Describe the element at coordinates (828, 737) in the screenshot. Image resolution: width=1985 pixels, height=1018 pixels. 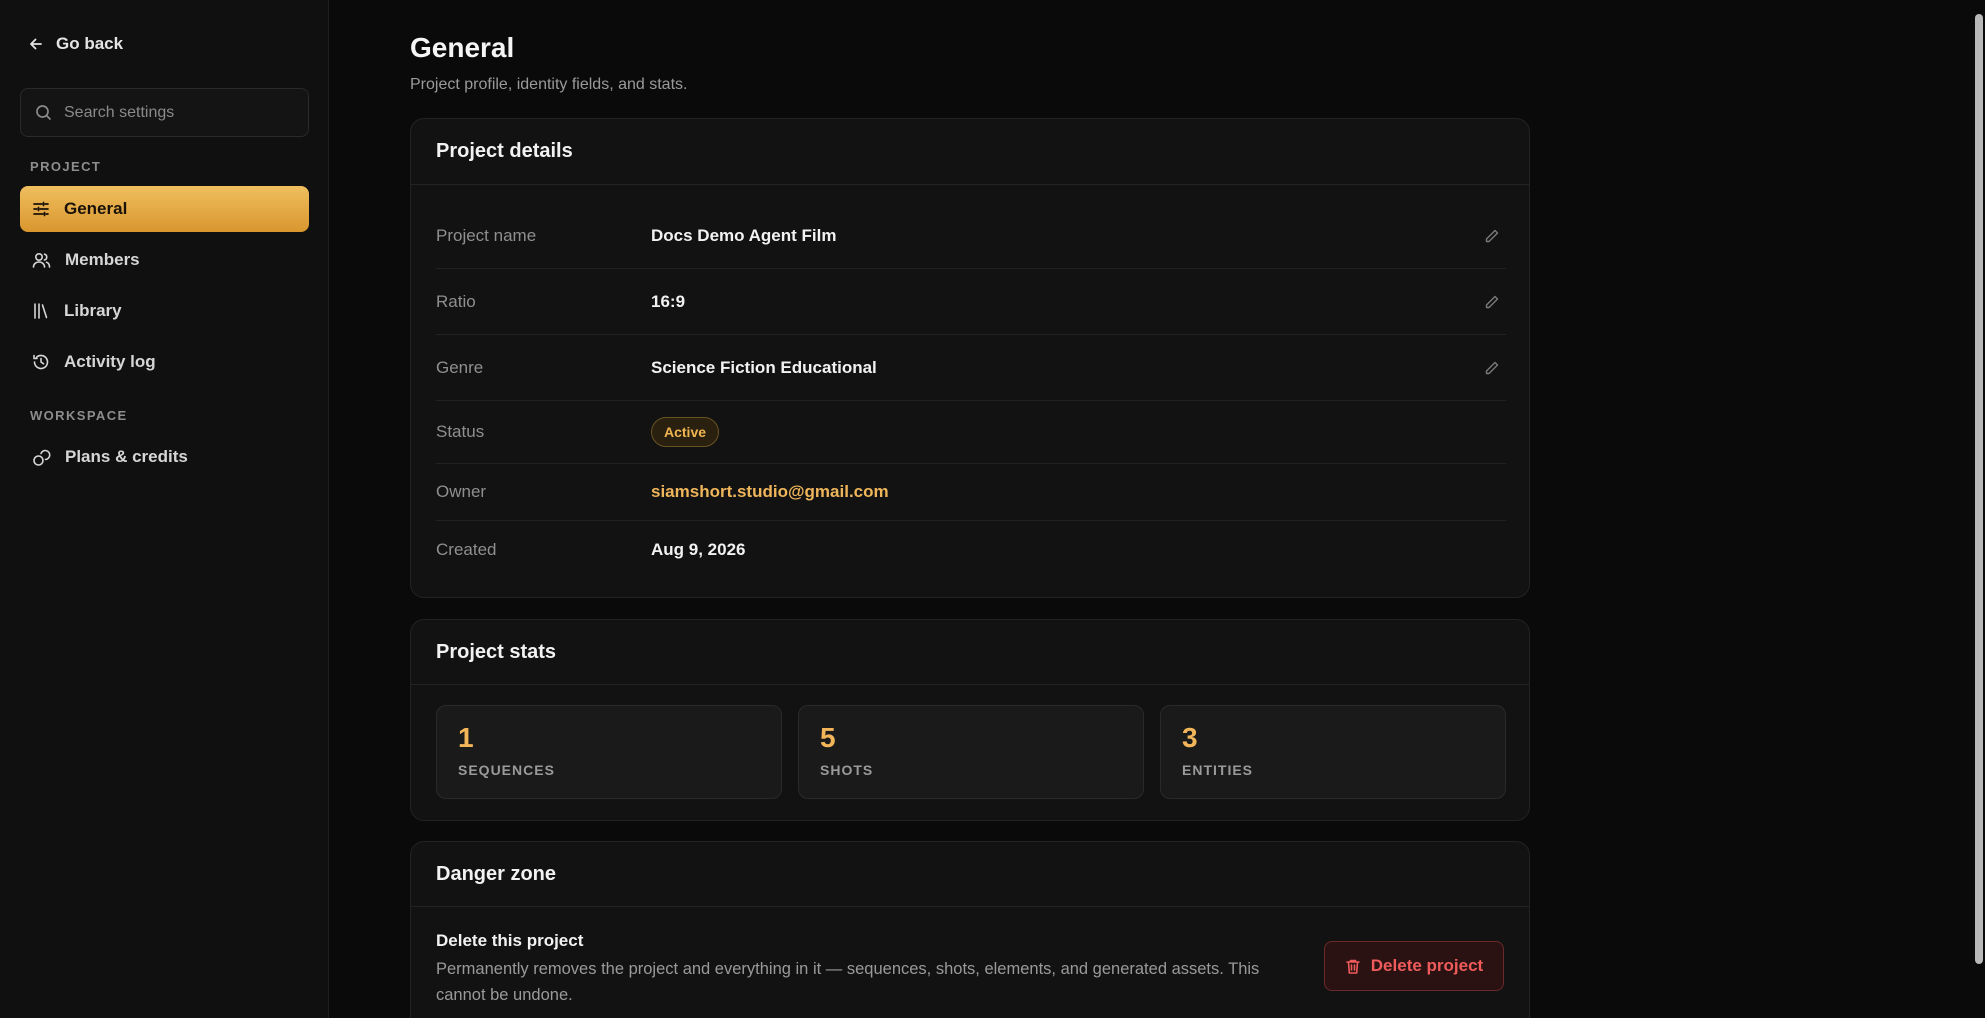
I see `stat-value: 5` at that location.